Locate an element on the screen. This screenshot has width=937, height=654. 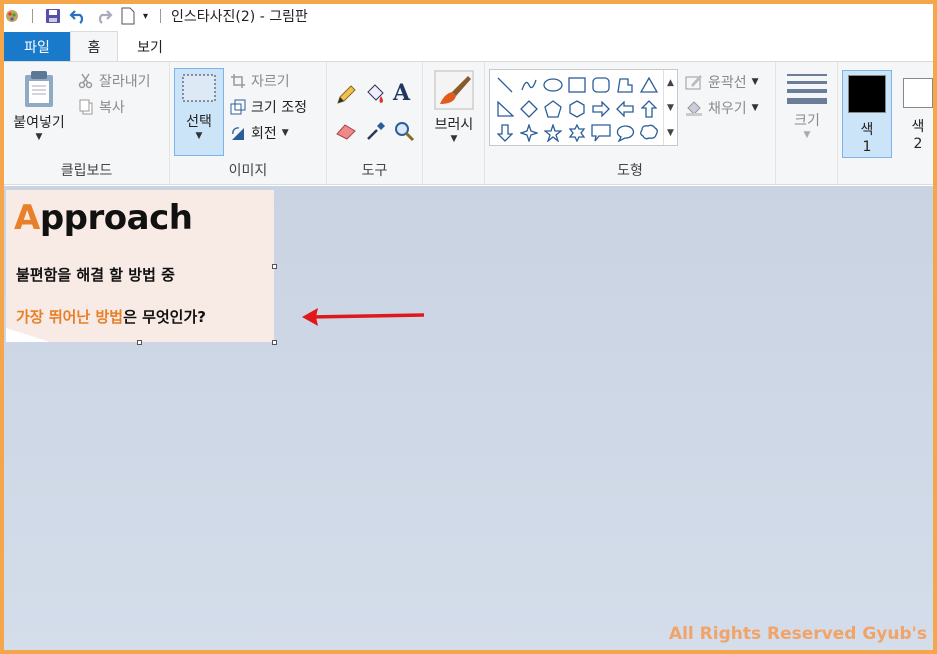
rectangular-callout-shape-icon is located at coordinates (601, 133).